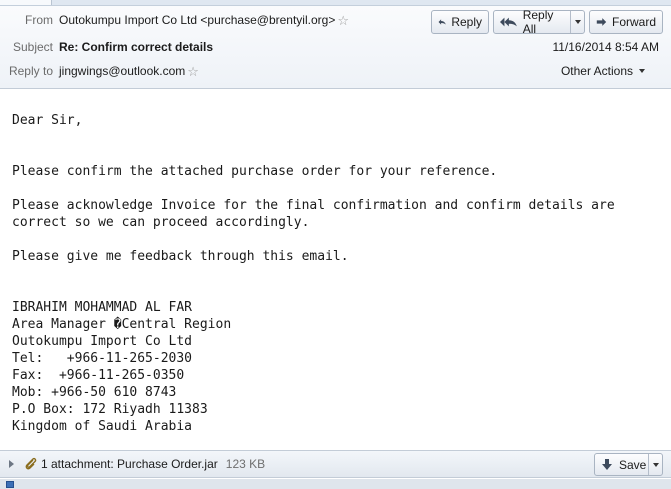 This screenshot has height=489, width=671. I want to click on replyto-label: Reply to, so click(30, 71).